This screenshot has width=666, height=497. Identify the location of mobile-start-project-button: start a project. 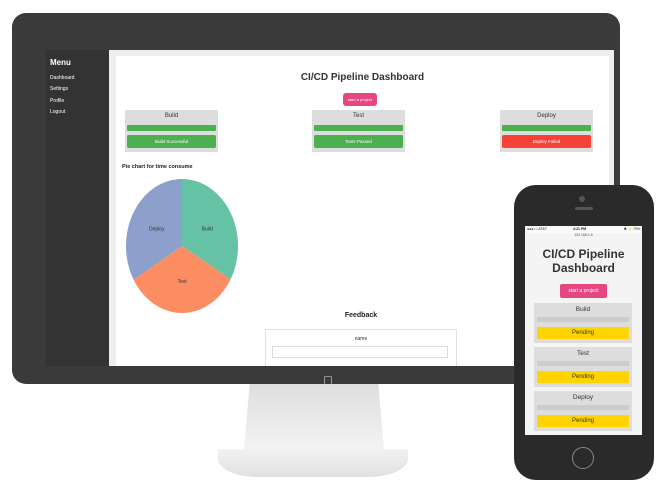
(583, 291).